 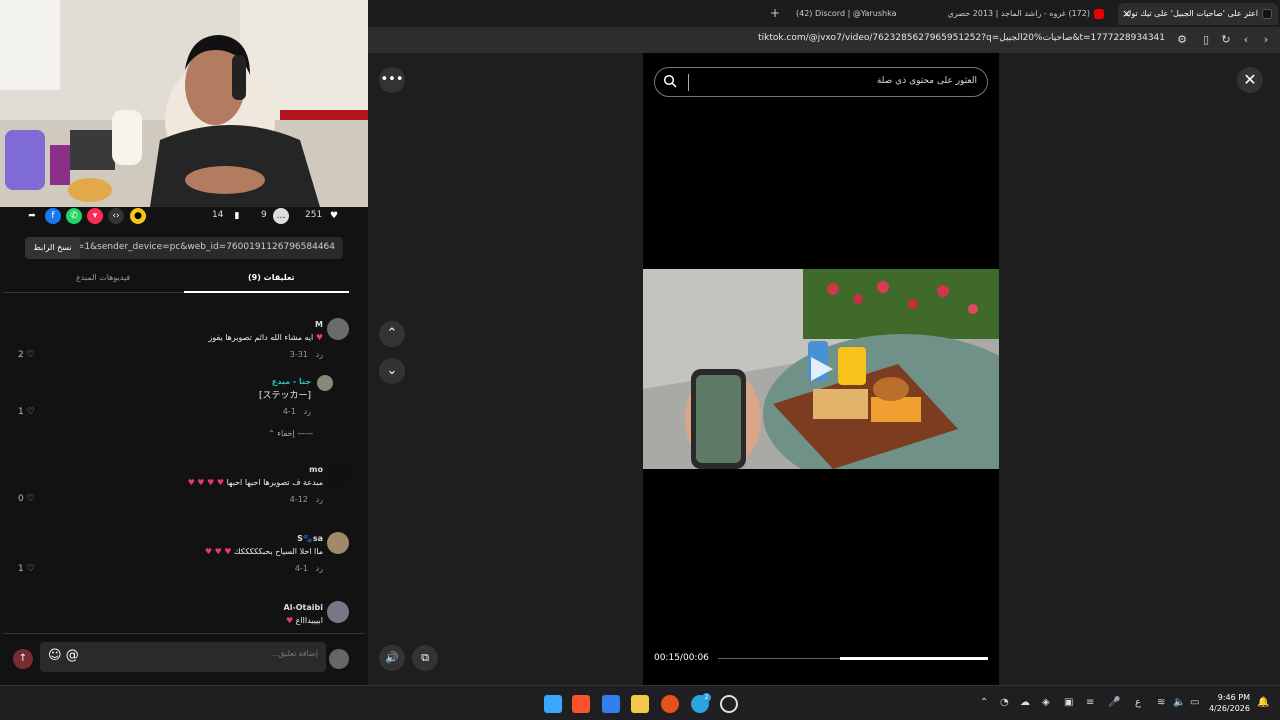 I want to click on tray-cloud-icon: ☁, so click(x=1025, y=702).